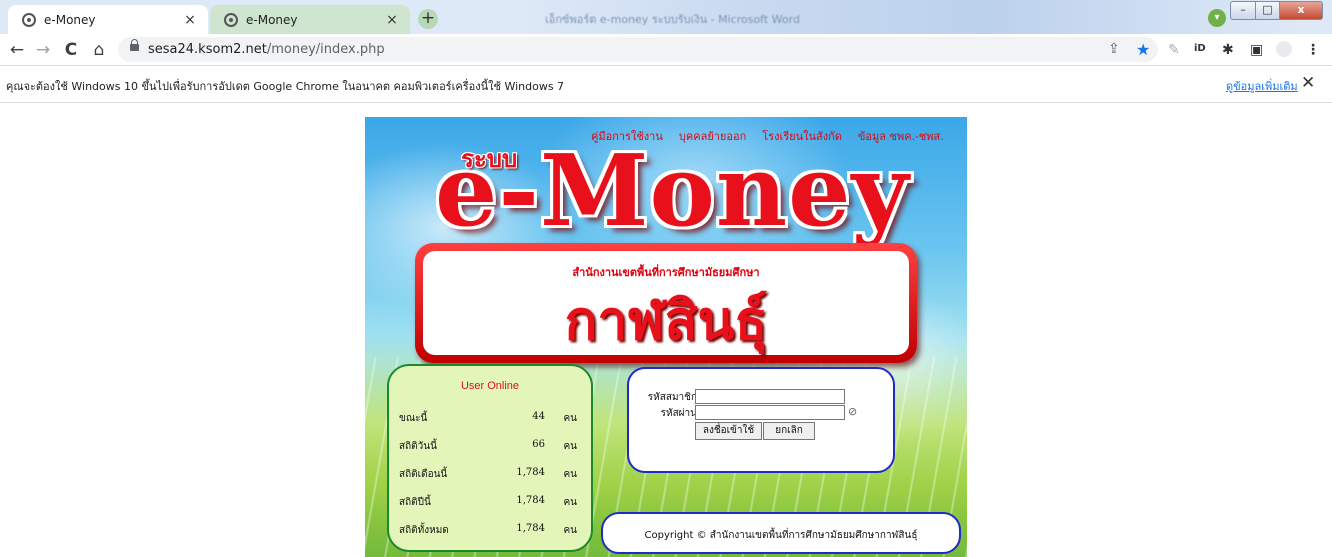  Describe the element at coordinates (424, 530) in the screenshot. I see `stat-label: สถิติทั้งหมด` at that location.